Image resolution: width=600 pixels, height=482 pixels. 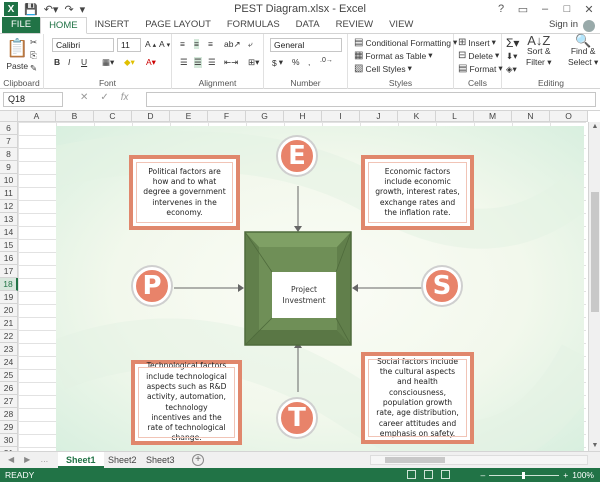 I want to click on column-header: E, so click(x=189, y=116).